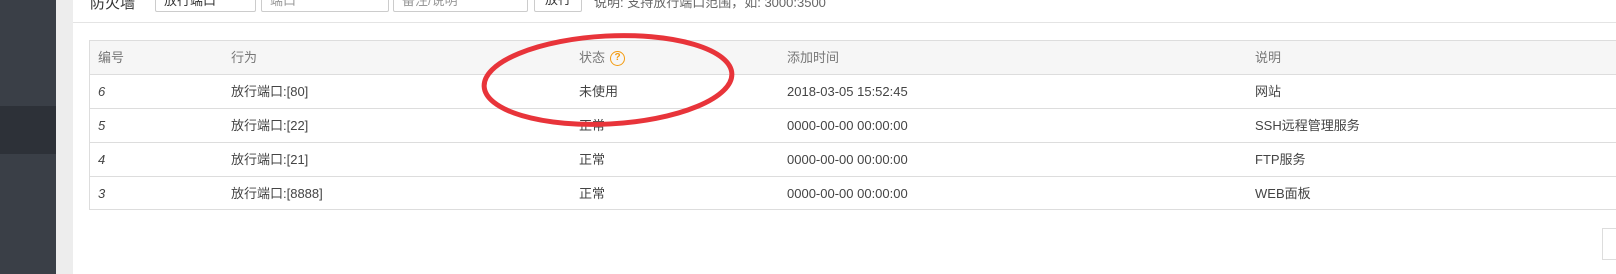  Describe the element at coordinates (102, 193) in the screenshot. I see `cell-id: 3` at that location.